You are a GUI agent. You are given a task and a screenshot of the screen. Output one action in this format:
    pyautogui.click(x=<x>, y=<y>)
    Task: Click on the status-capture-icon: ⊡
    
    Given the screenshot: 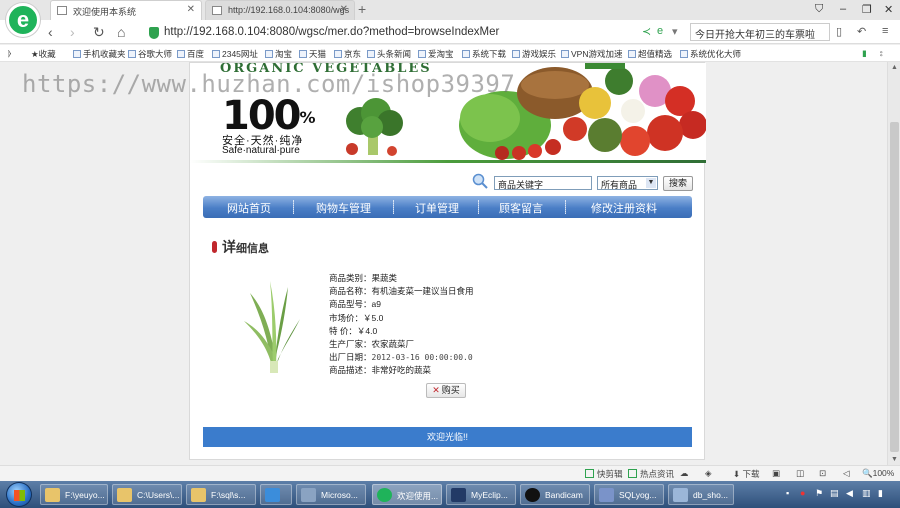 What is the action you would take?
    pyautogui.click(x=822, y=473)
    